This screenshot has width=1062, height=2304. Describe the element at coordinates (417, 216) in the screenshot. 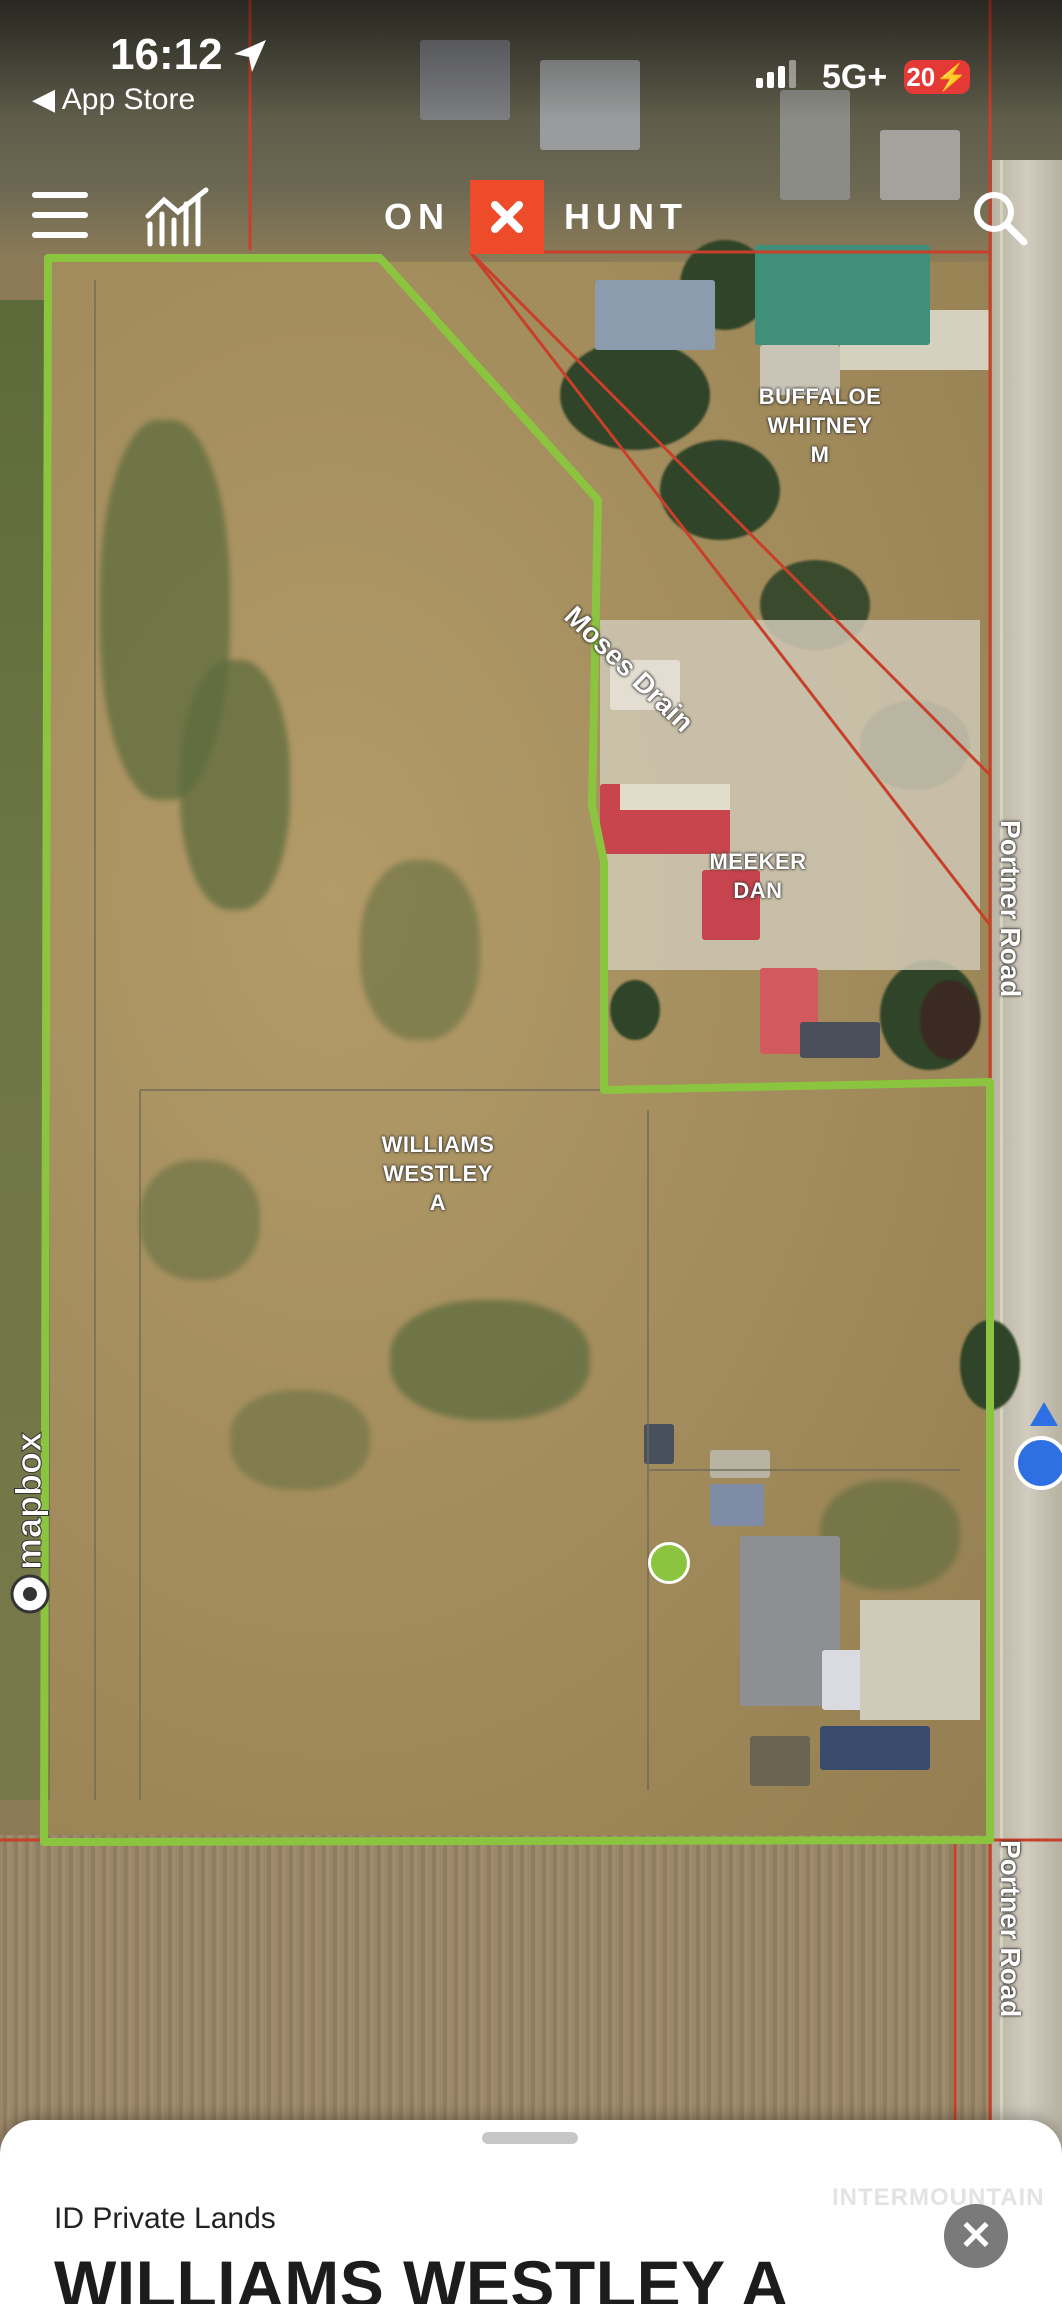

I see `logo-text-on: ON` at that location.